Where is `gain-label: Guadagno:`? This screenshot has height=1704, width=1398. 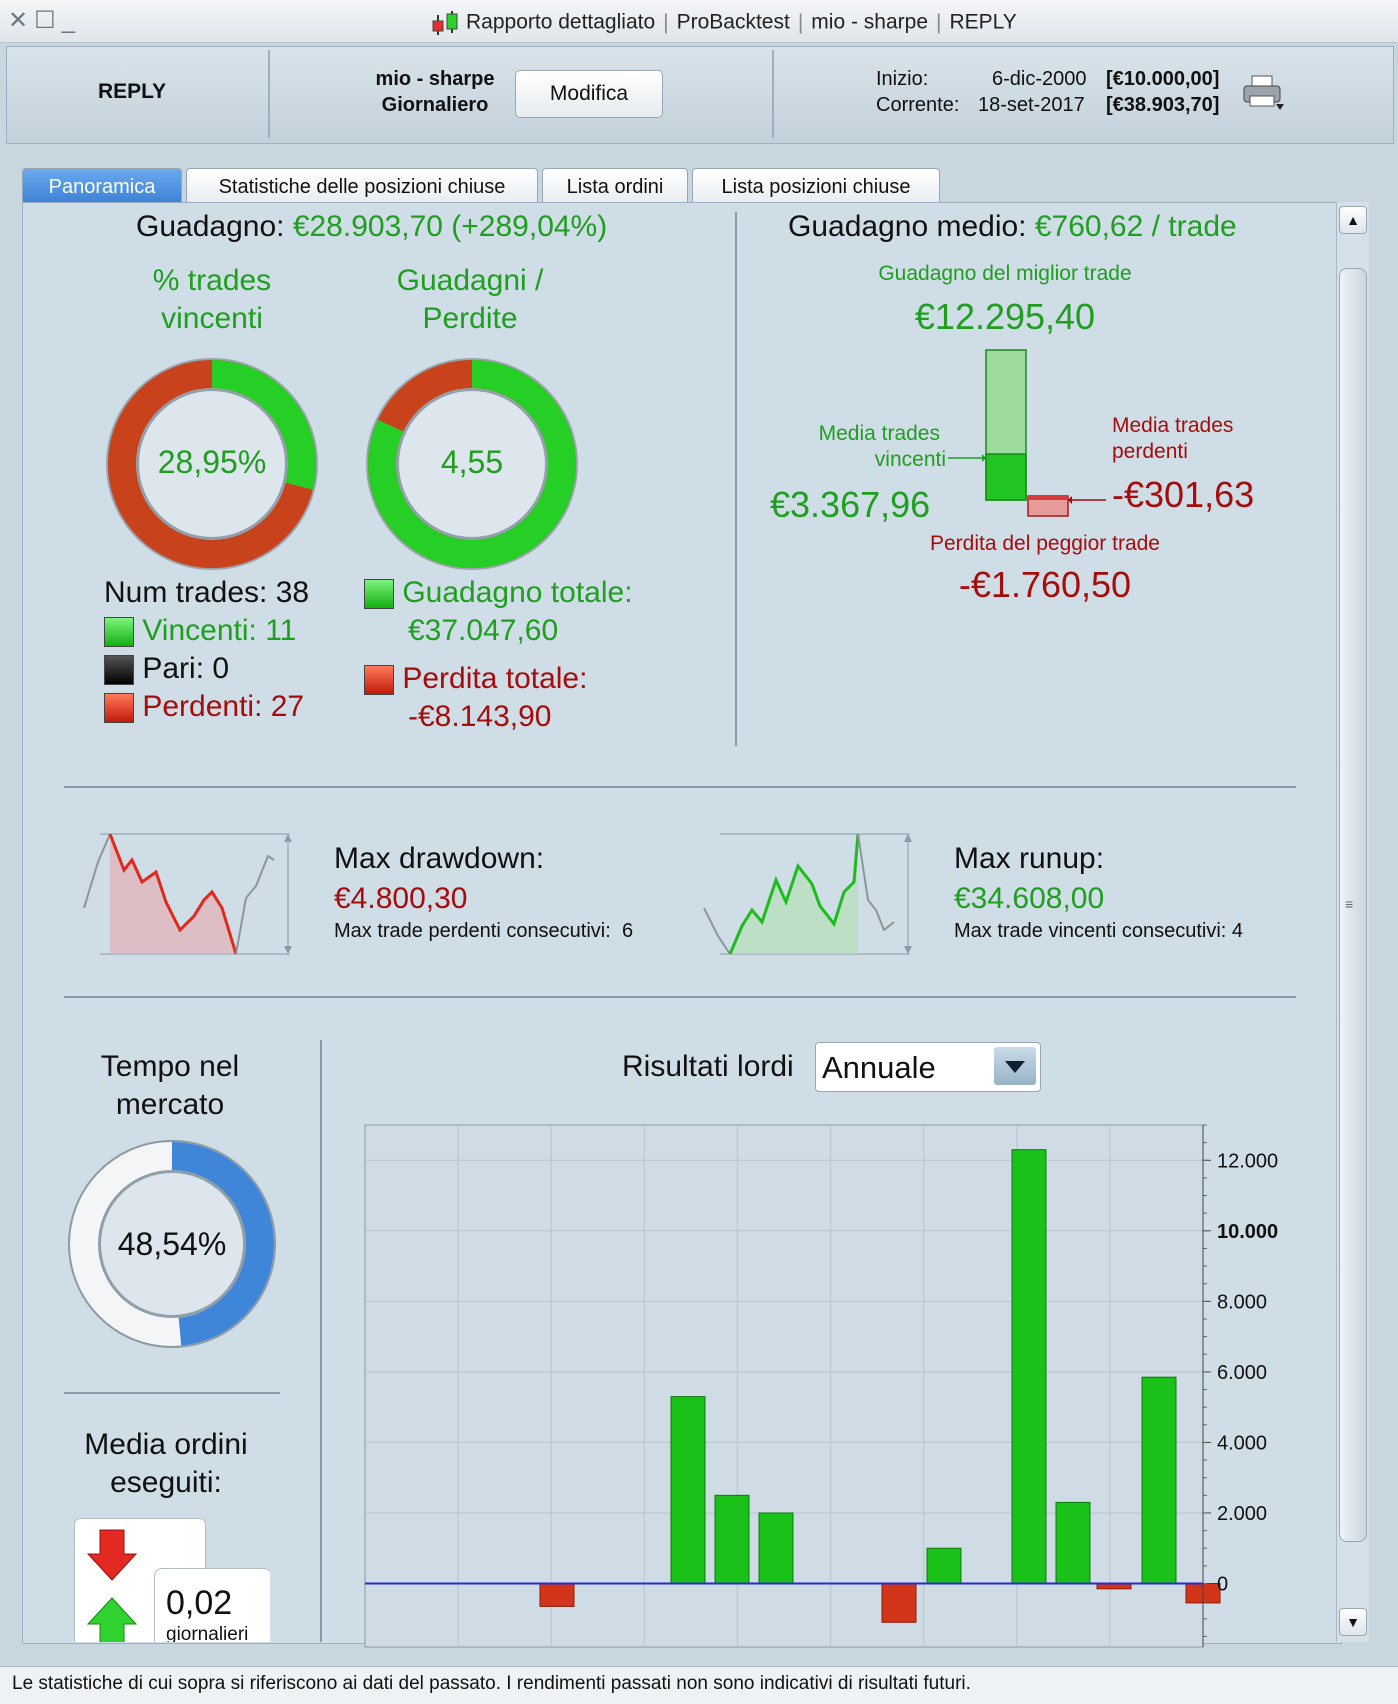 gain-label: Guadagno: is located at coordinates (210, 226).